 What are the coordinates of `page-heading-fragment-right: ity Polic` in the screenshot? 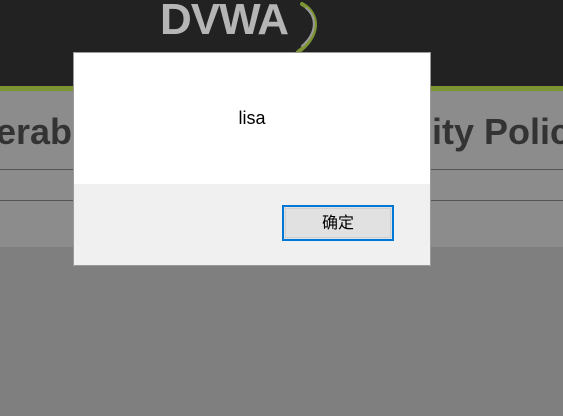 It's located at (497, 131).